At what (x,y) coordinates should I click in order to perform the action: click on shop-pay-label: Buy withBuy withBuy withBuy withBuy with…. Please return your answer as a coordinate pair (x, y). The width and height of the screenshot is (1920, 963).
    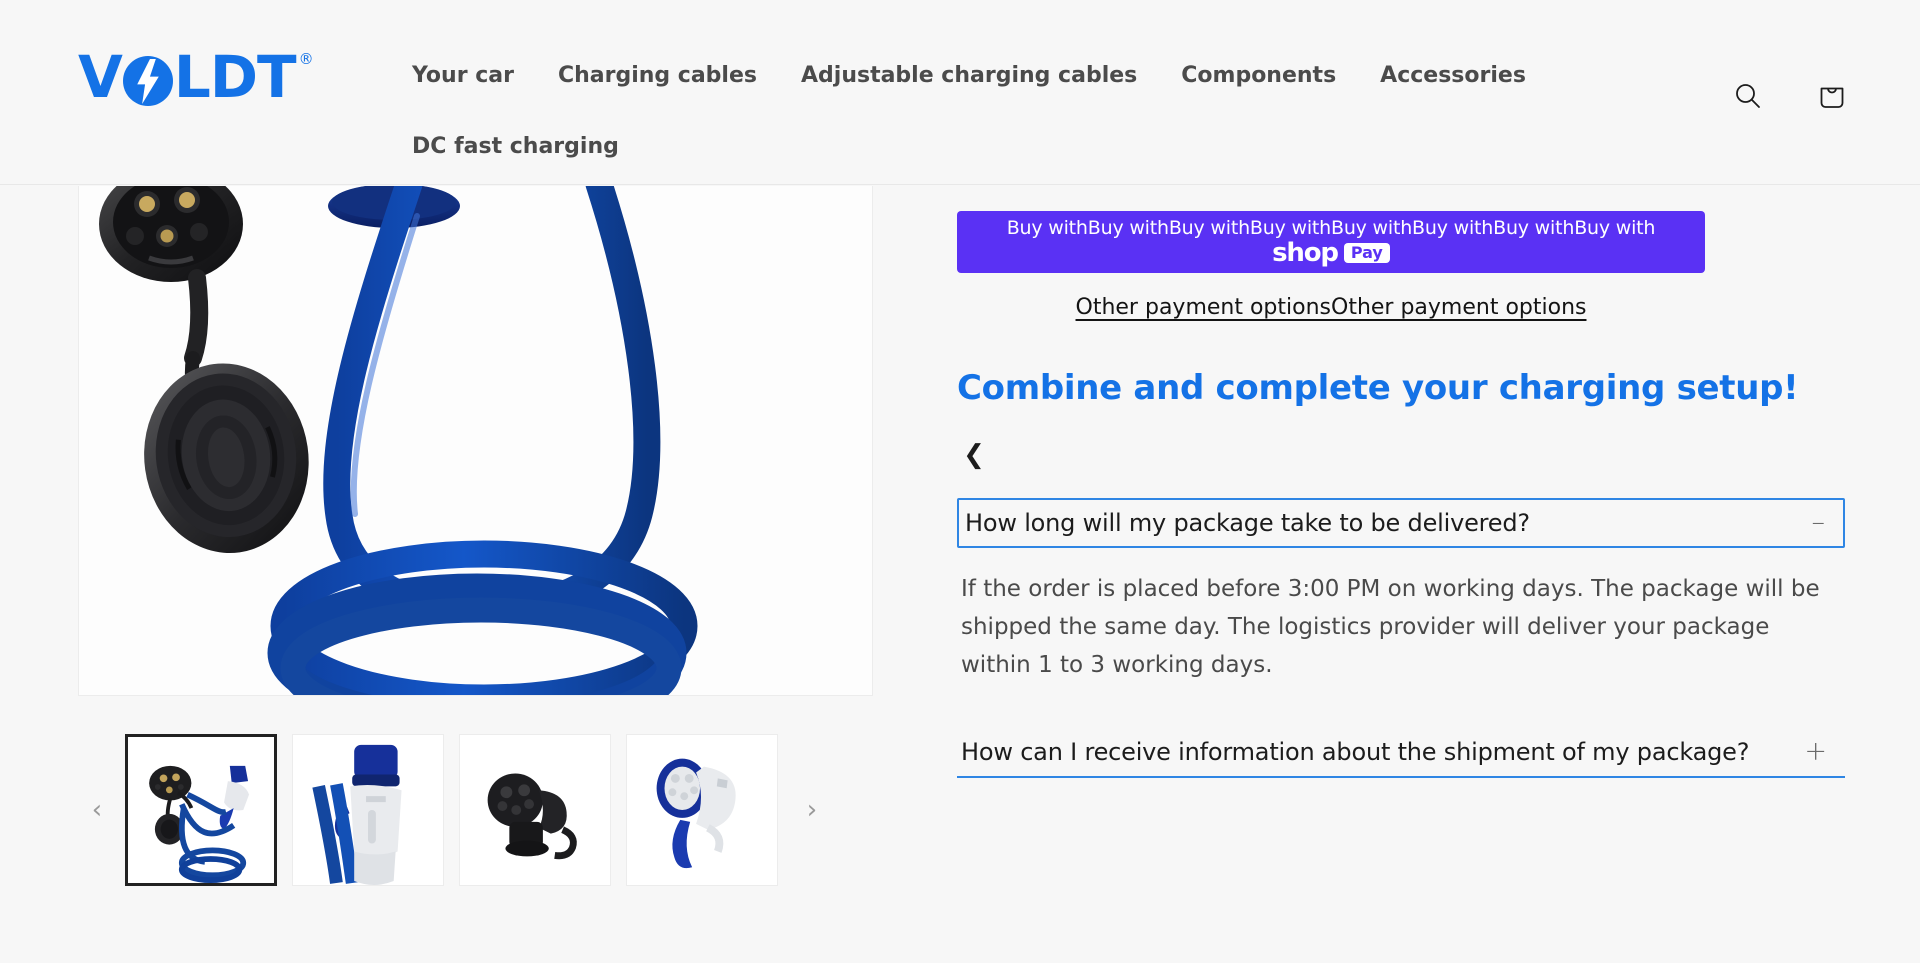
    Looking at the image, I should click on (1331, 228).